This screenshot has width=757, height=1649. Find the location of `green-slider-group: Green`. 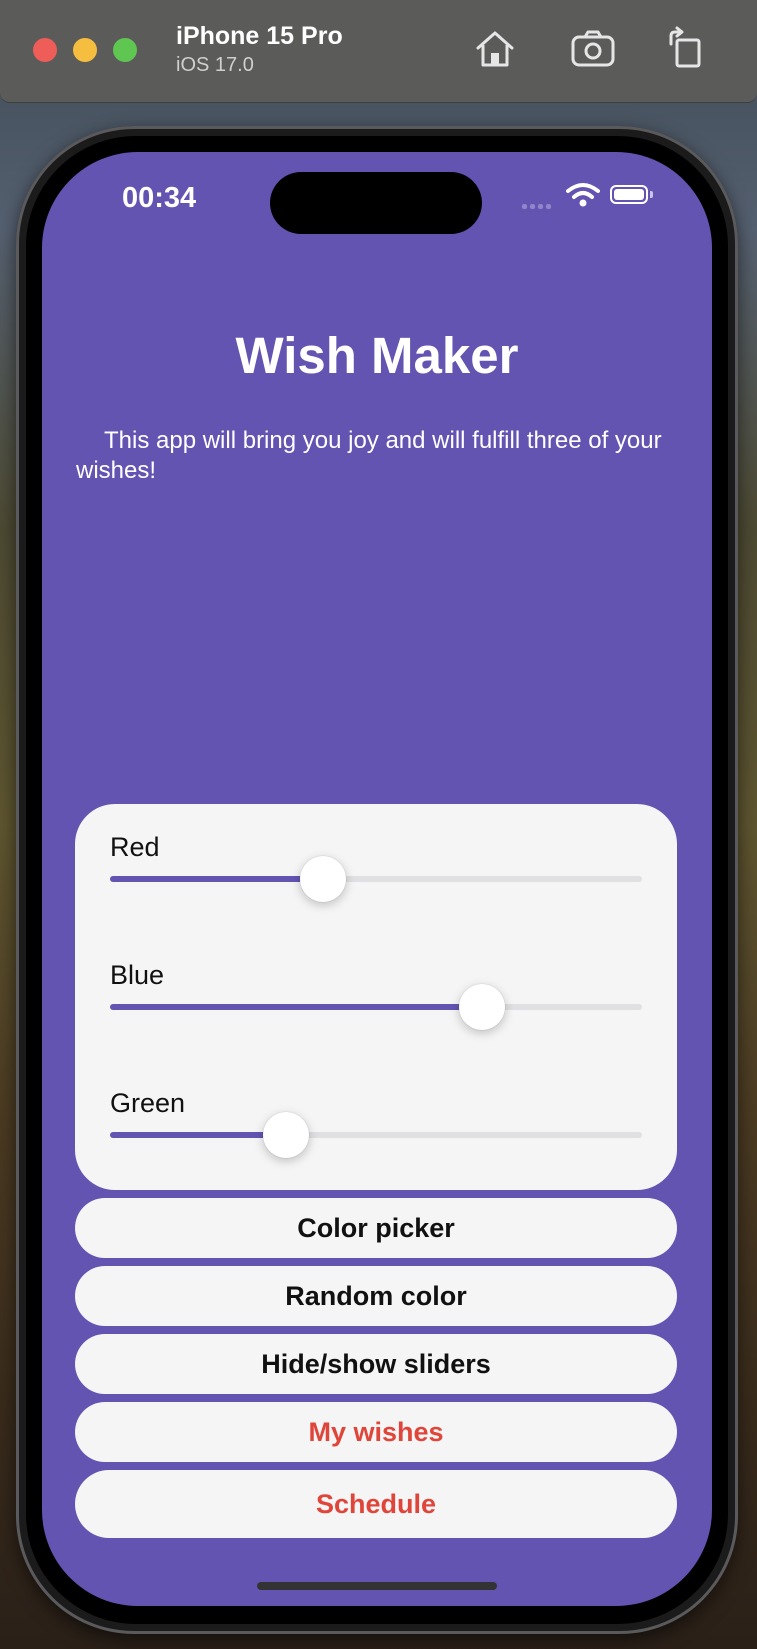

green-slider-group: Green is located at coordinates (376, 1123).